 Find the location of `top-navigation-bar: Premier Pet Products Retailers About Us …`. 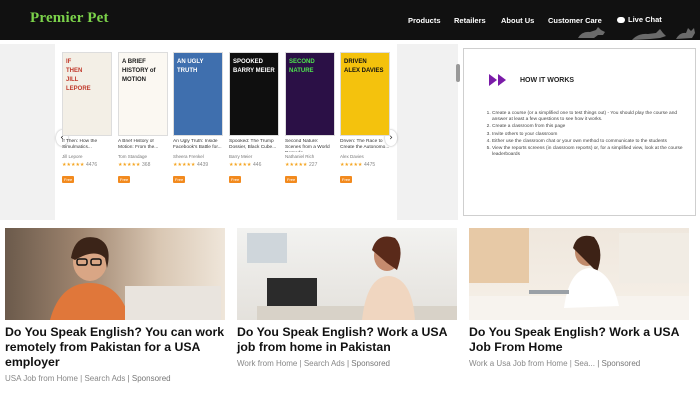

top-navigation-bar: Premier Pet Products Retailers About Us … is located at coordinates (350, 20).